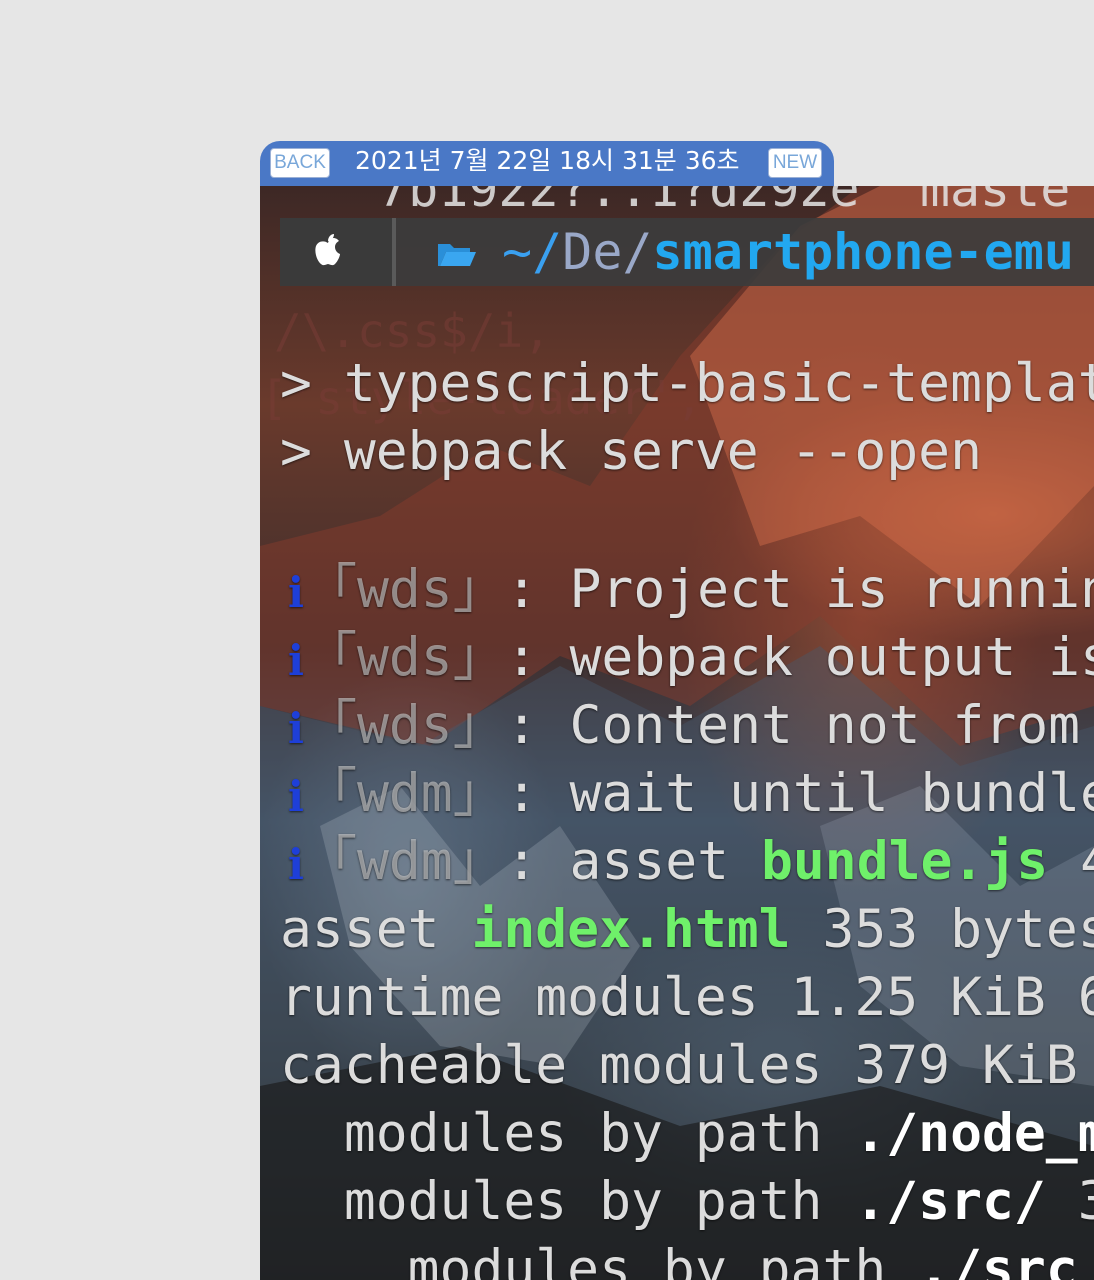  I want to click on terminal-line-asset: asset index.html 353 bytes, so click(687, 930).